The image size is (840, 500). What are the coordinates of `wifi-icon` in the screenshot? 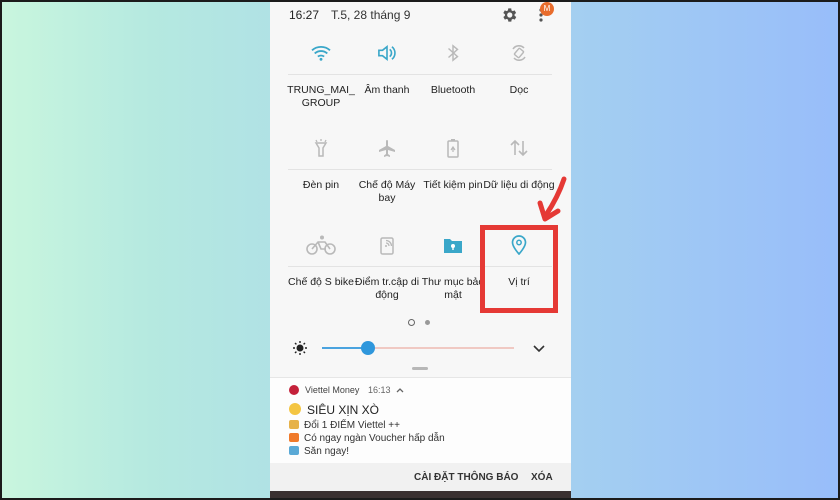 It's located at (321, 53).